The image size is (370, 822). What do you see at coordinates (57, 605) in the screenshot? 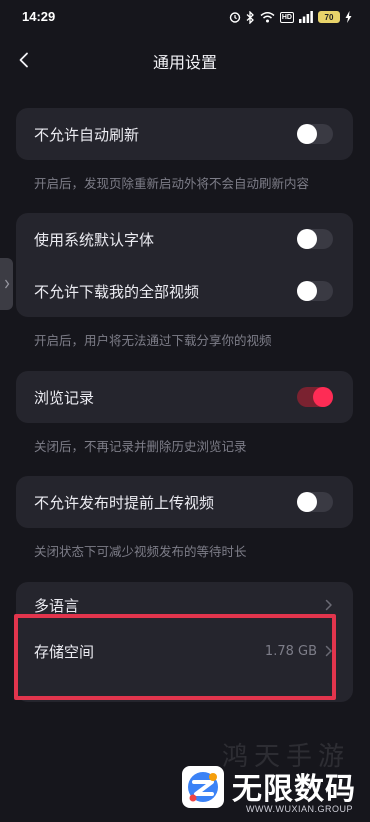
I see `language-label: 多语言` at bounding box center [57, 605].